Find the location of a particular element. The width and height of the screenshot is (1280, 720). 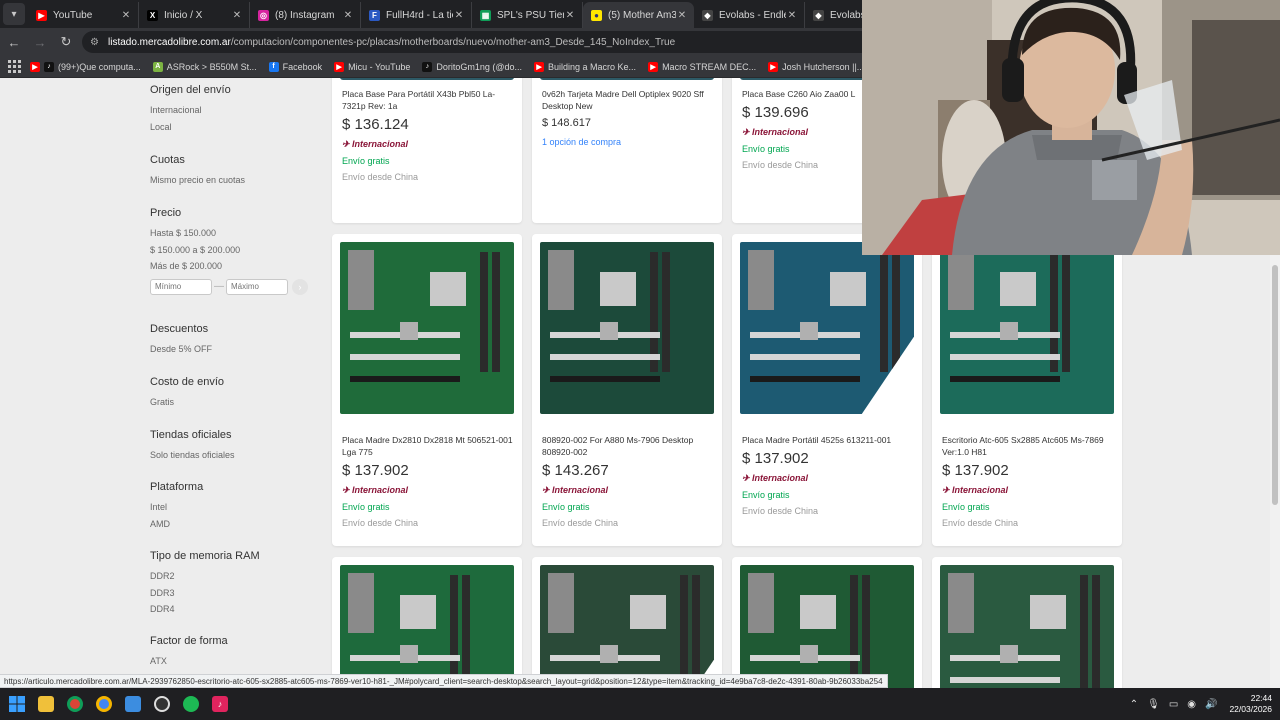

browser-tab: ▦ SPL's PSU Tier List✕ is located at coordinates (527, 15).